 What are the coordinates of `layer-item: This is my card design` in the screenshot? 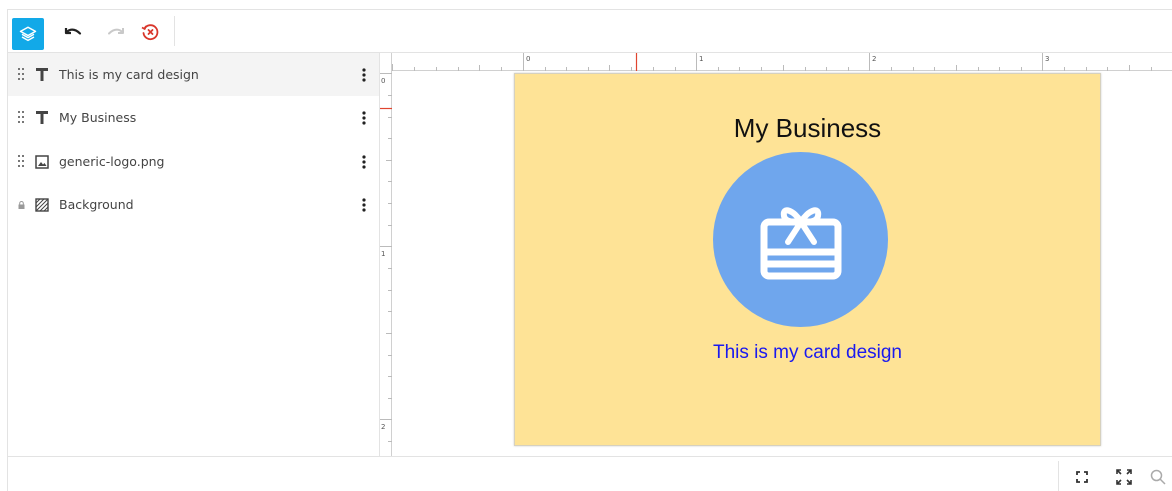 It's located at (193, 74).